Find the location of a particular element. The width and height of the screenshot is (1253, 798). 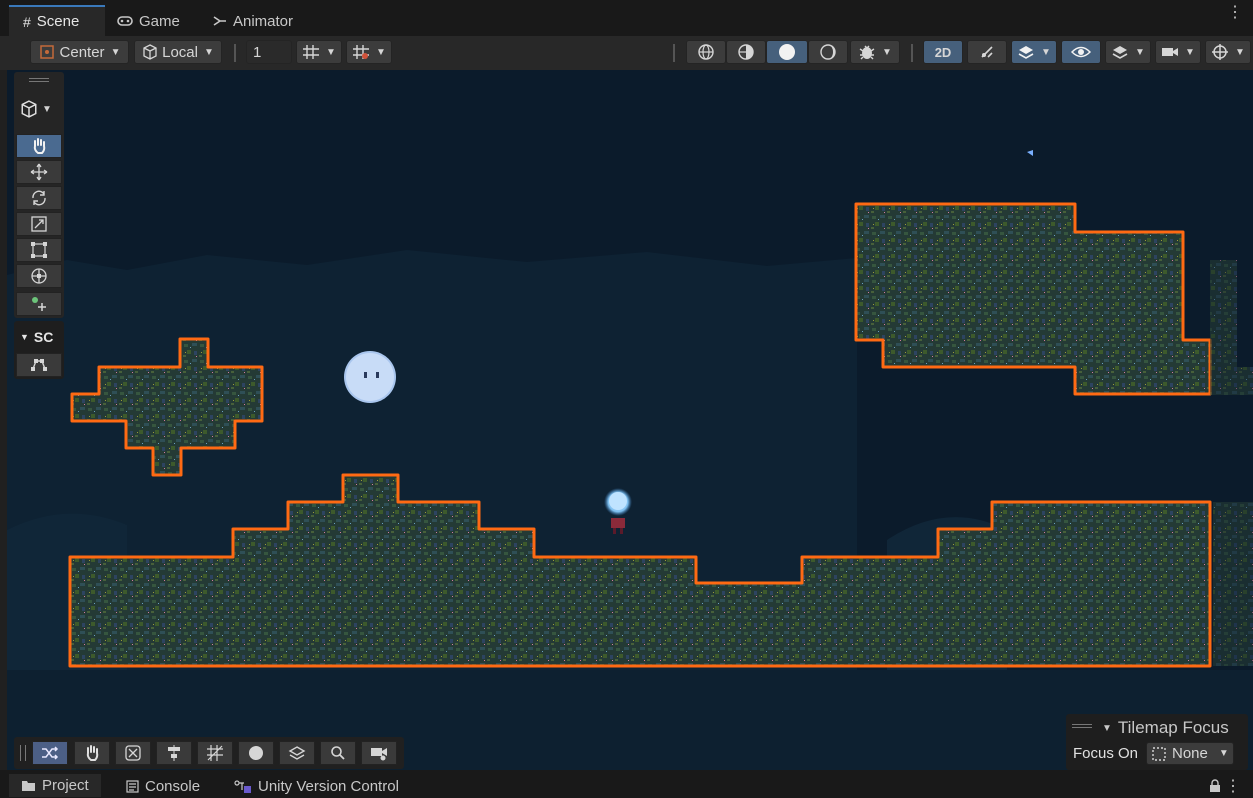

tab-animator: Animator is located at coordinates (253, 21).